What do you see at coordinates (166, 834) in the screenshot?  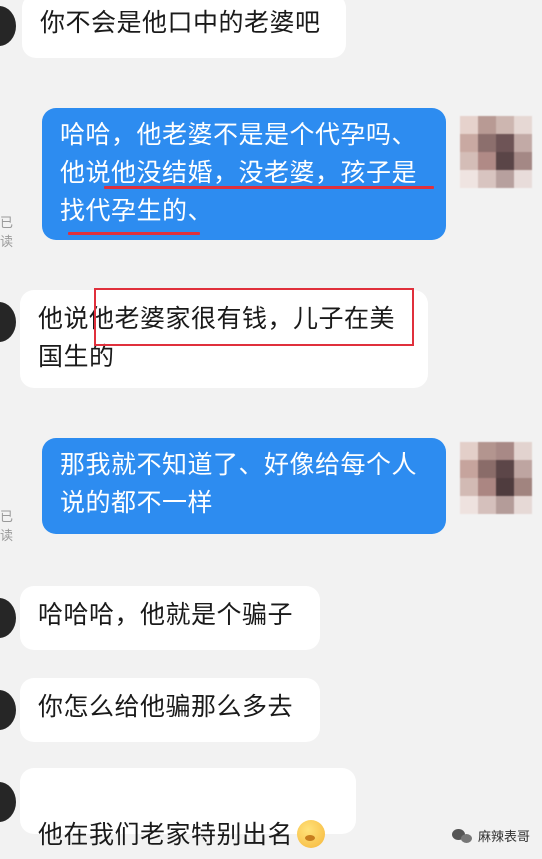 I see `message-text: 他在我们老家特别出名` at bounding box center [166, 834].